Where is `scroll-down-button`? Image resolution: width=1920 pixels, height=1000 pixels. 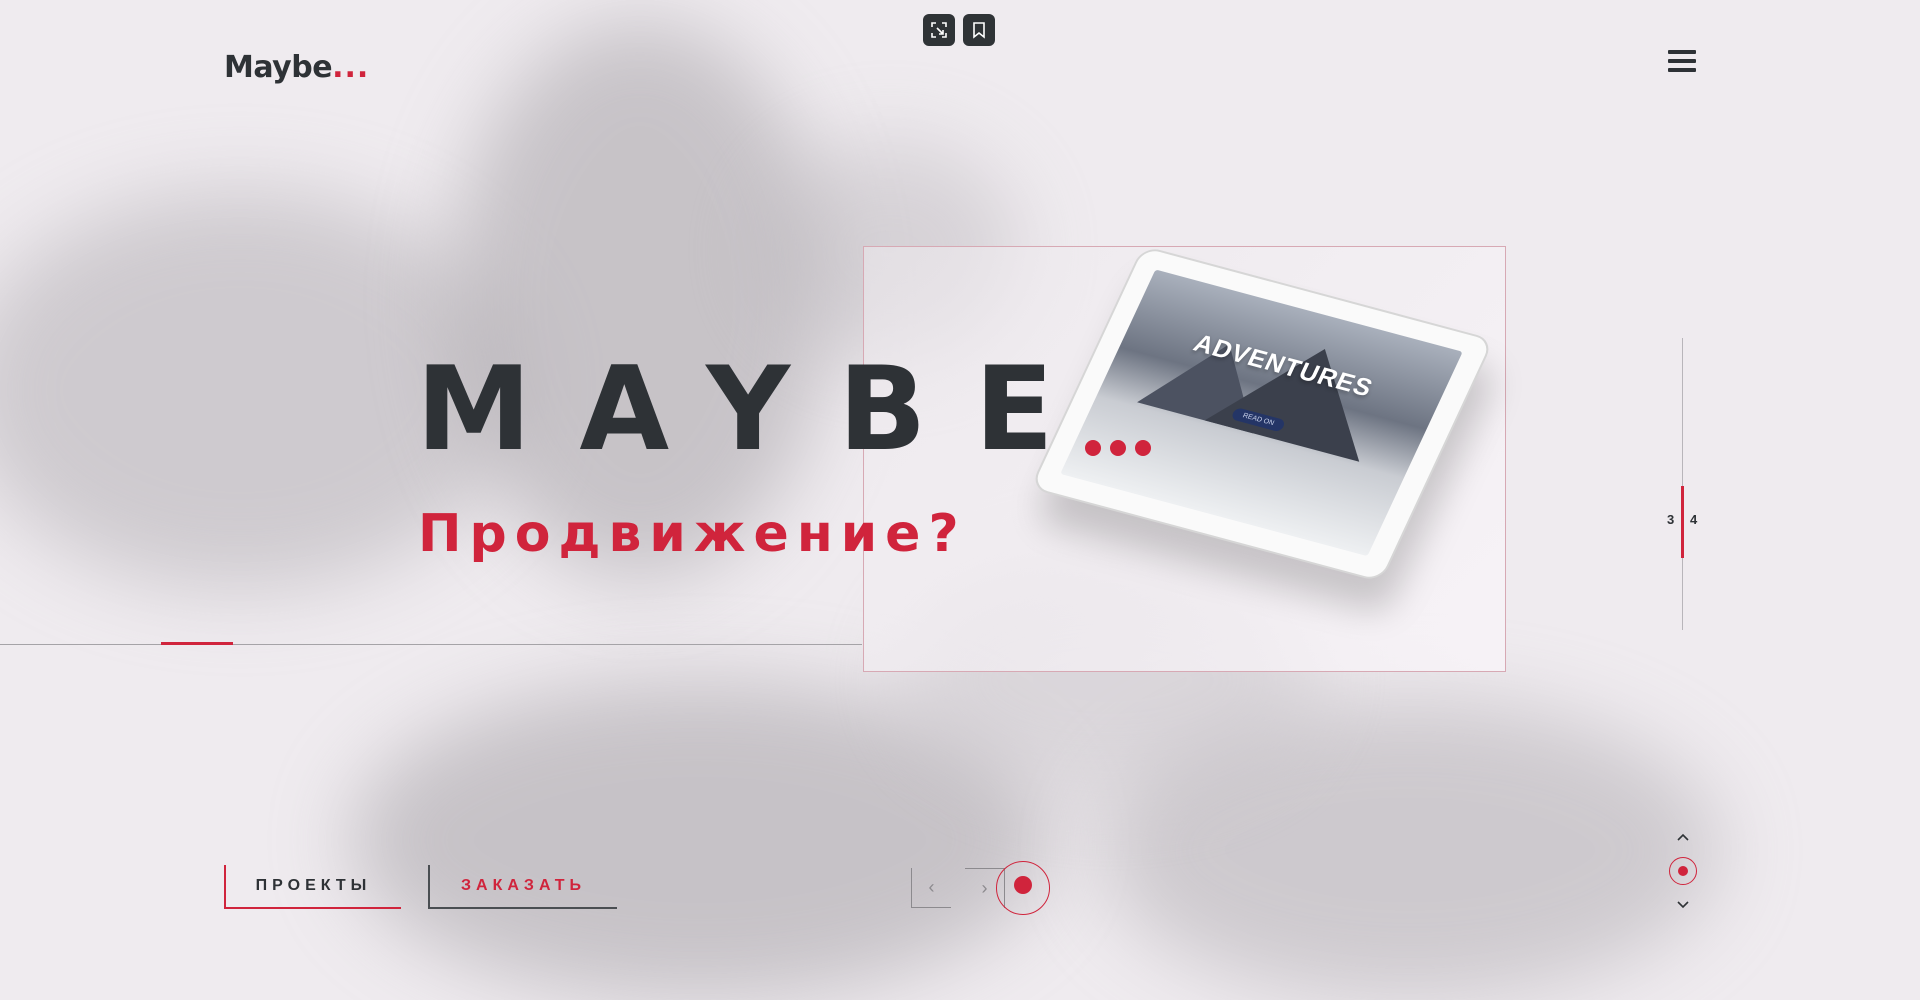 scroll-down-button is located at coordinates (1683, 905).